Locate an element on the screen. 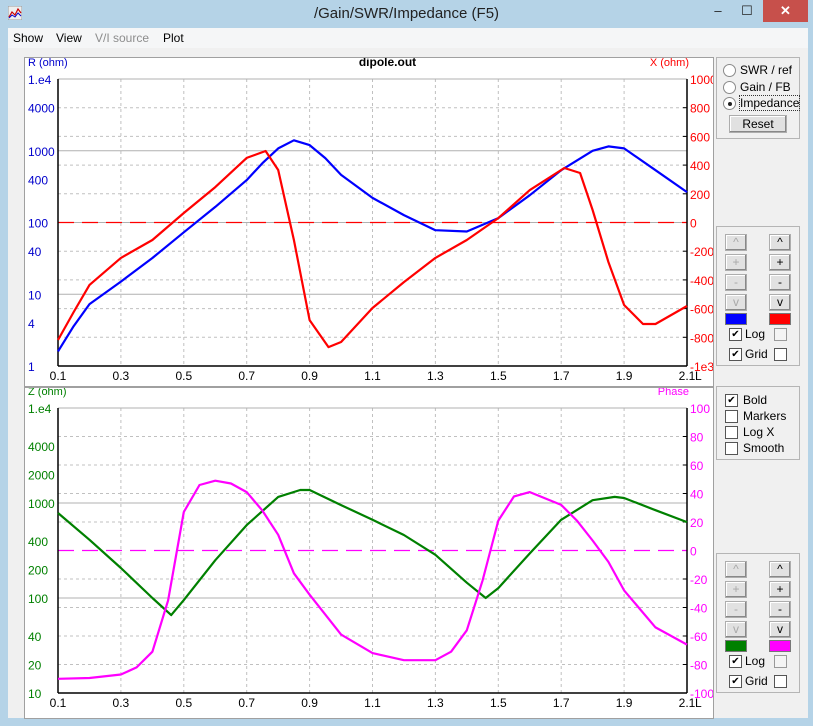  bottom-right-tick-label: -100 is located at coordinates (701, 694).